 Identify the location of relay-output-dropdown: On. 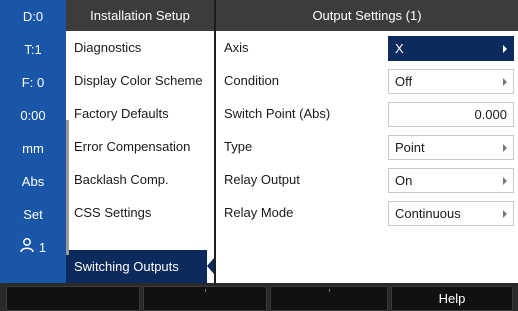
(451, 180).